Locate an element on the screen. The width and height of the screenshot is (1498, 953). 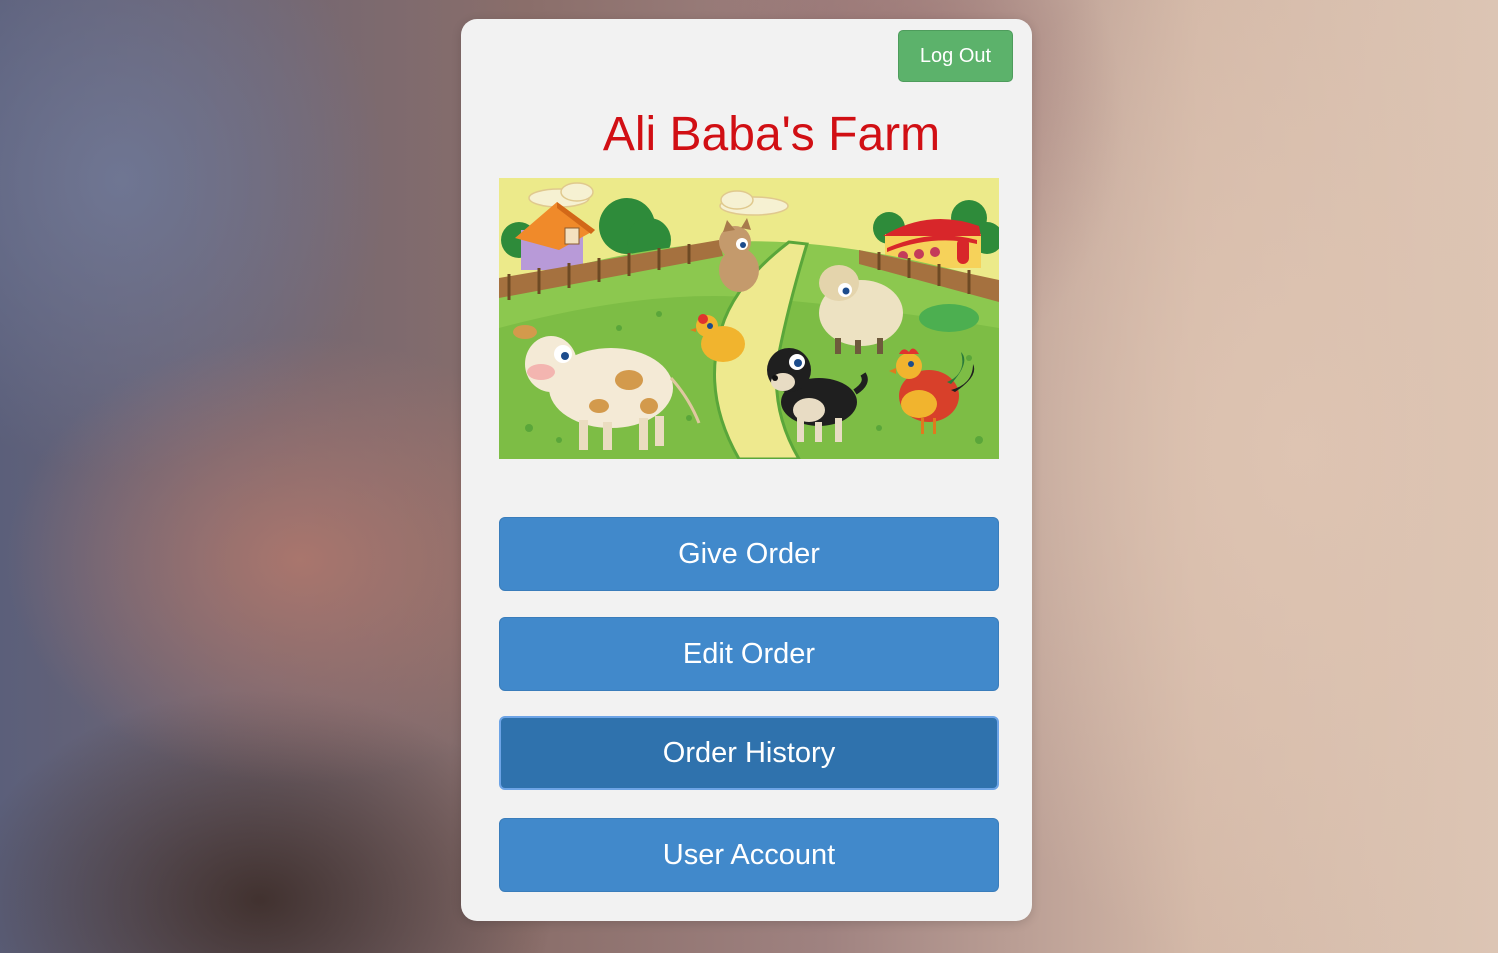
edit-order-button: Edit Order is located at coordinates (749, 654).